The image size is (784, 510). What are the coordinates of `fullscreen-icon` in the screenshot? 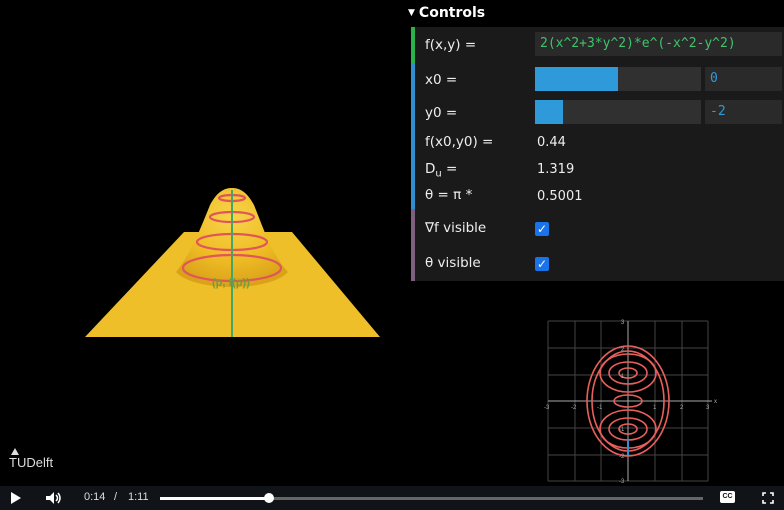 It's located at (768, 498).